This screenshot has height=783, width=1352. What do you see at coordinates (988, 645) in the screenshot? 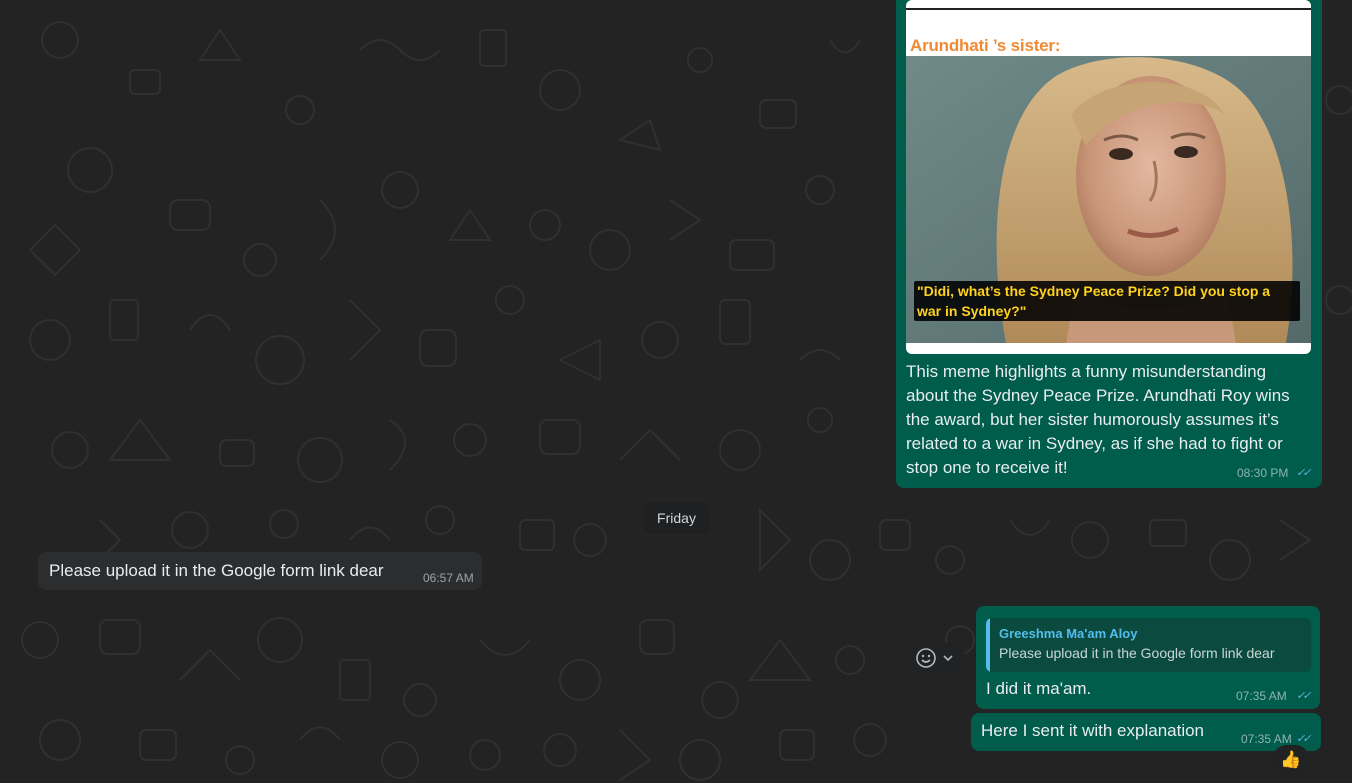
I see `quote-accent-bar` at bounding box center [988, 645].